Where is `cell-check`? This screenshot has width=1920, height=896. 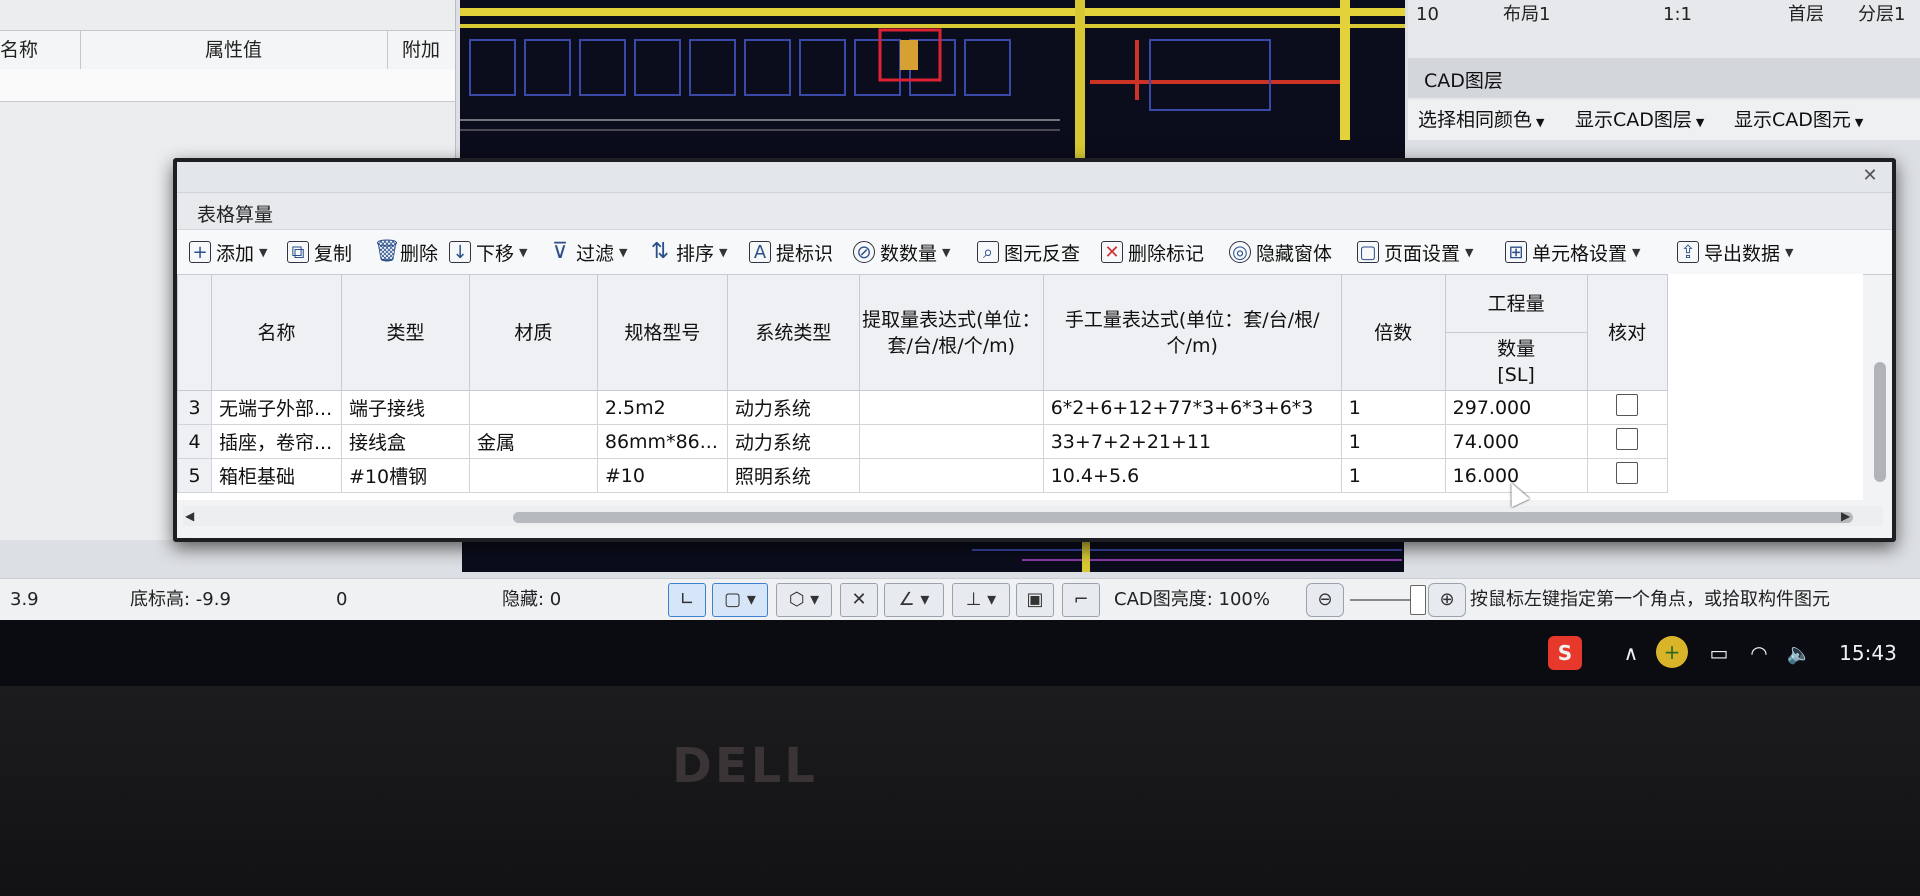 cell-check is located at coordinates (1627, 407).